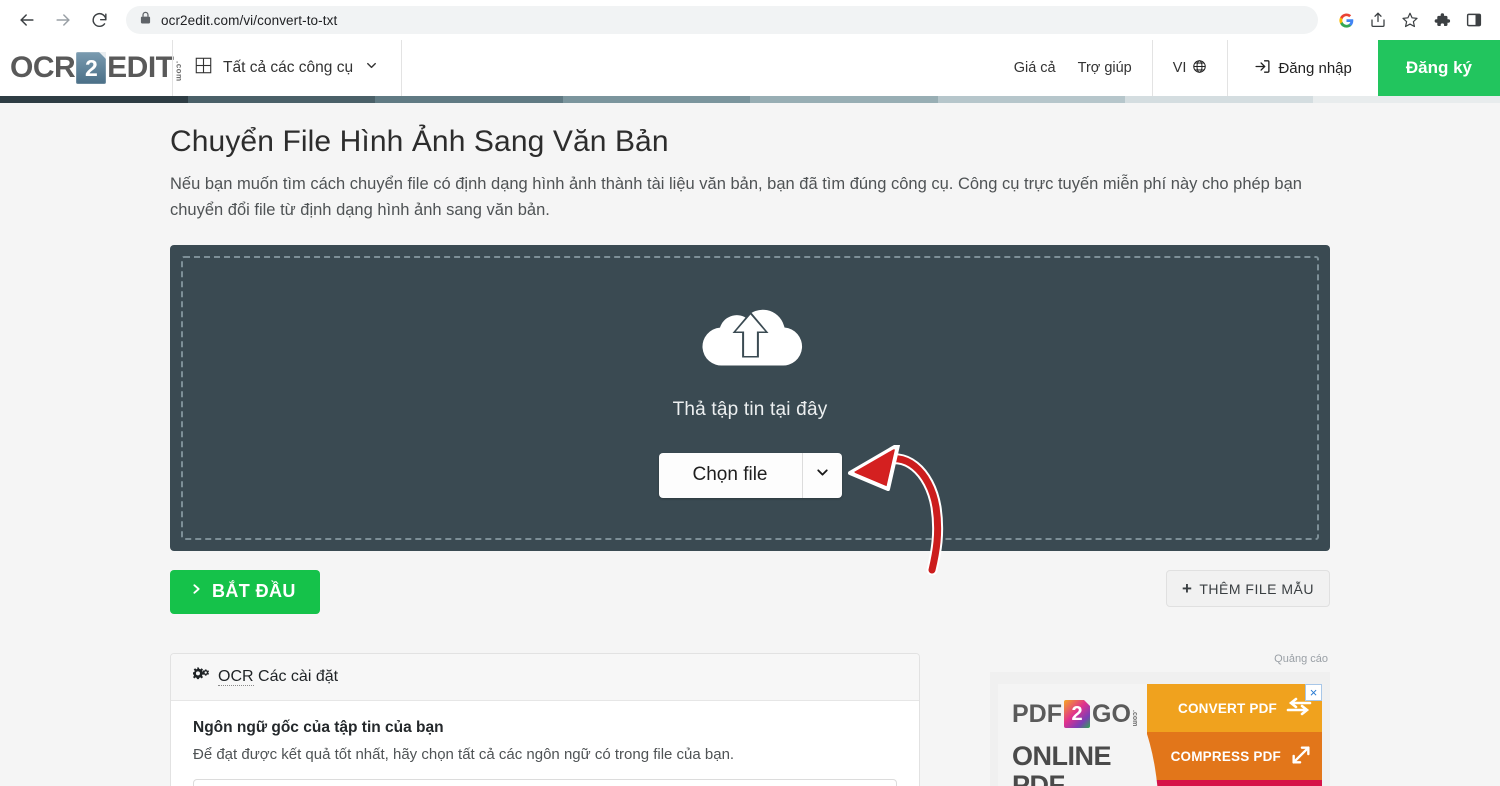 This screenshot has height=786, width=1500. I want to click on nav-link-help: Trợ giúp, so click(1105, 68).